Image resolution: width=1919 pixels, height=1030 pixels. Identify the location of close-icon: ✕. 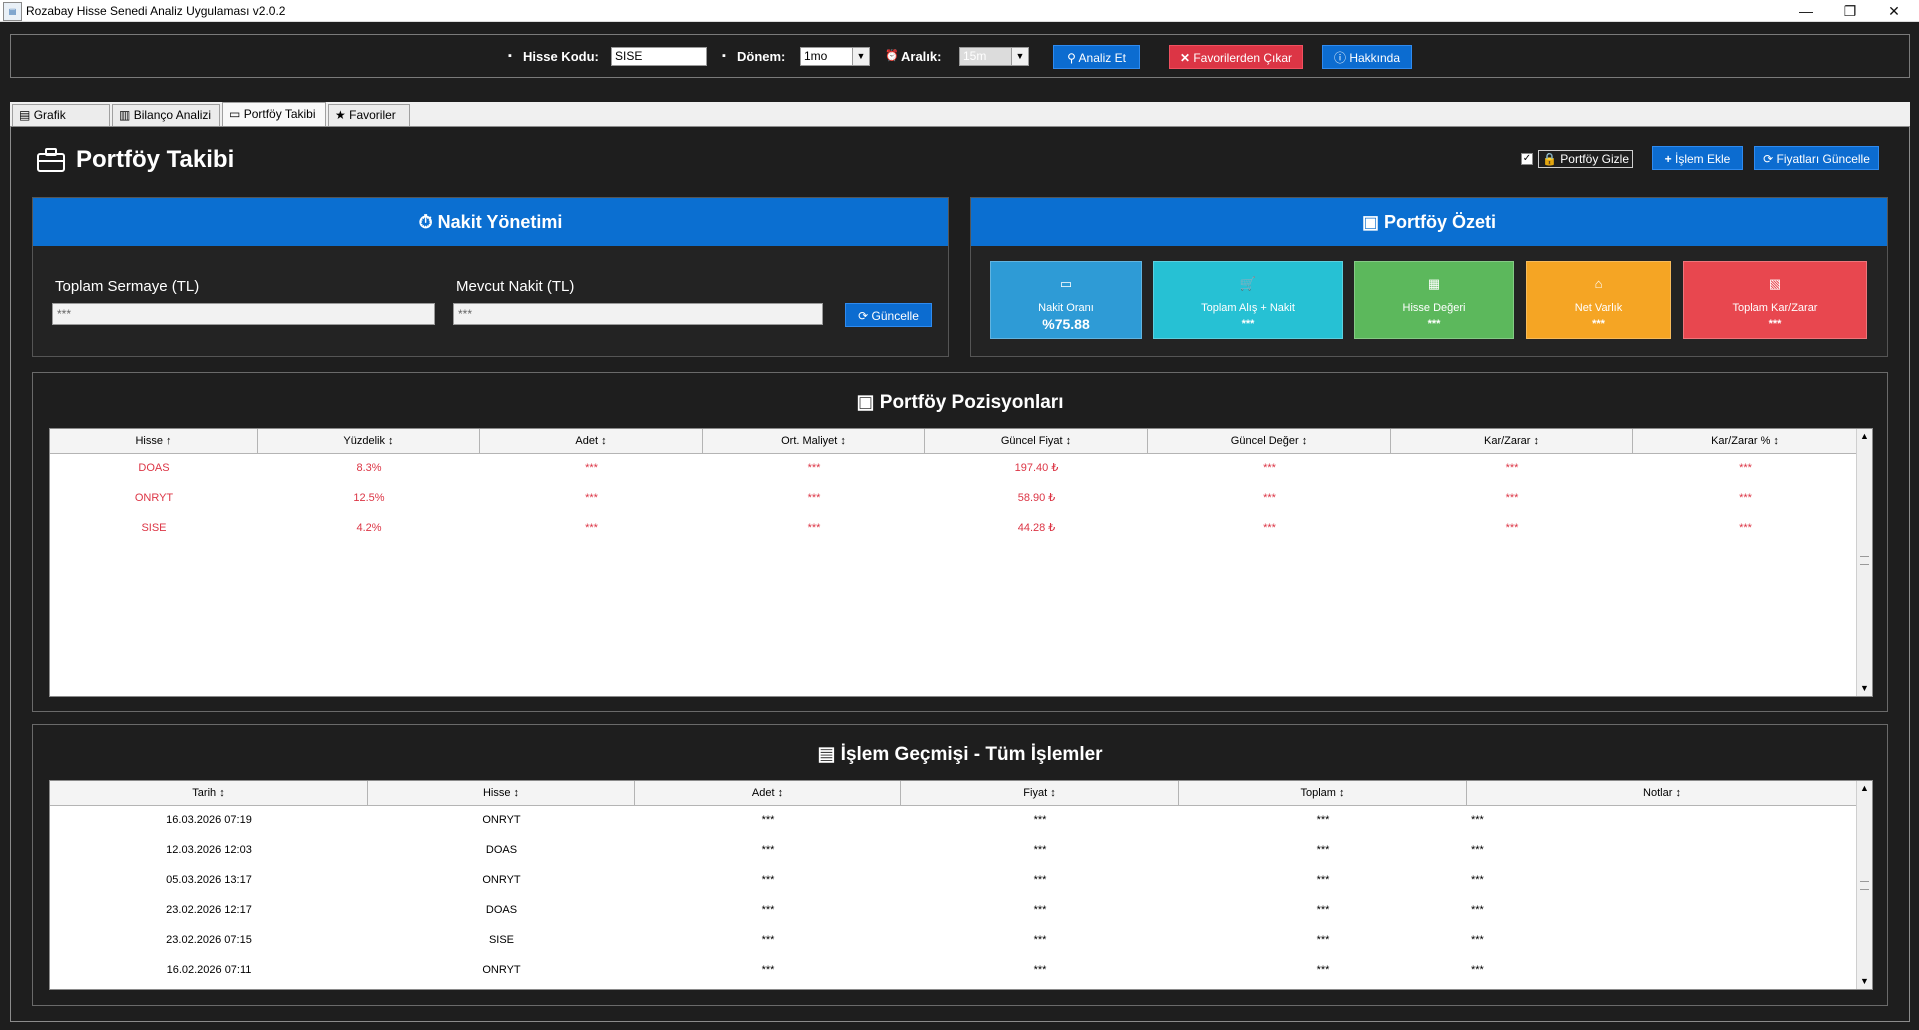
(1184, 58).